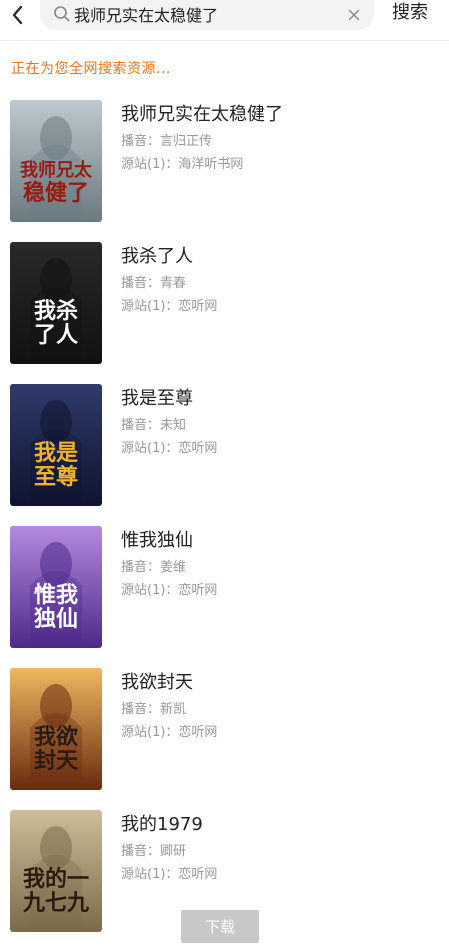  Describe the element at coordinates (220, 926) in the screenshot. I see `download-button: 下载` at that location.